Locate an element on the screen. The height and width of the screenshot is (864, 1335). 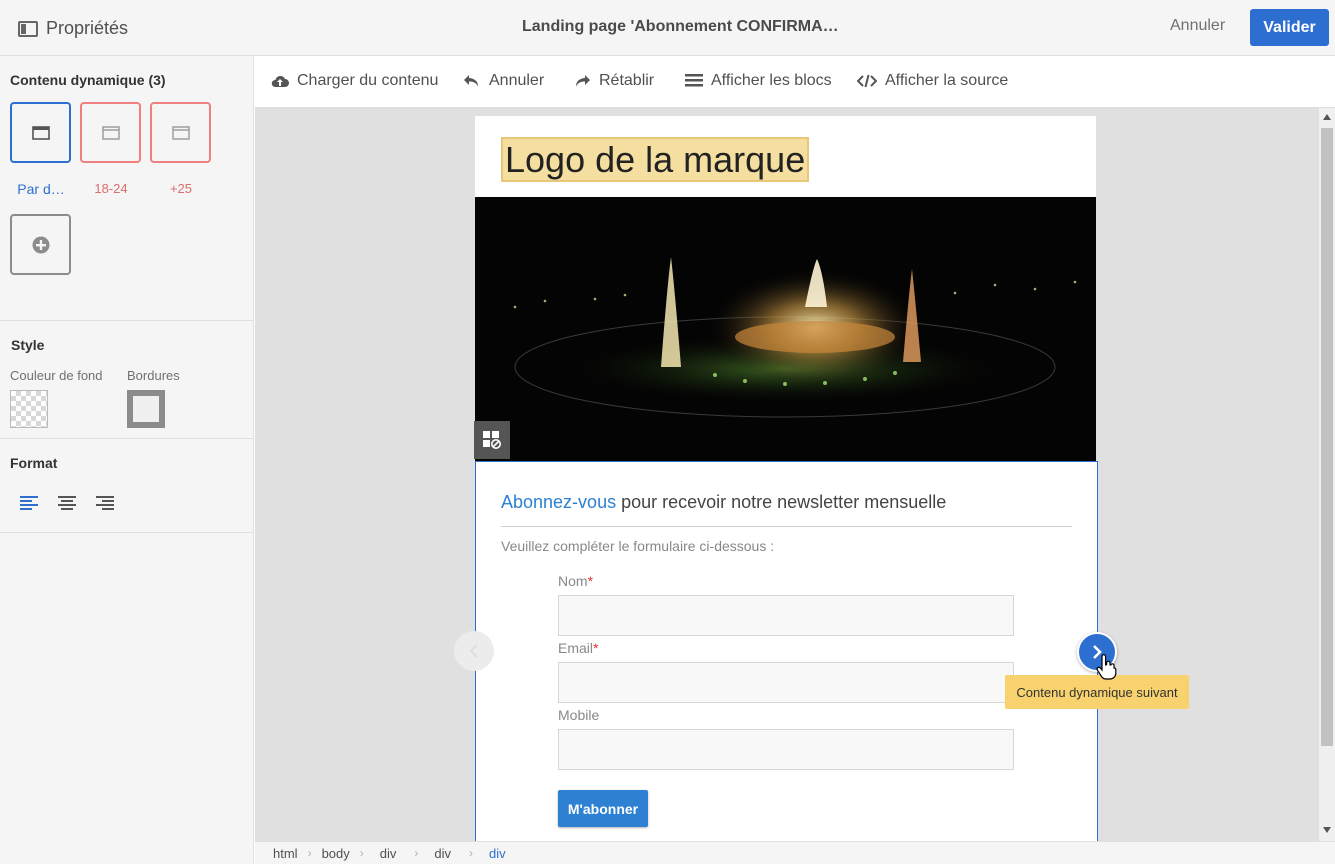
scrollbar-thumb is located at coordinates (1327, 437).